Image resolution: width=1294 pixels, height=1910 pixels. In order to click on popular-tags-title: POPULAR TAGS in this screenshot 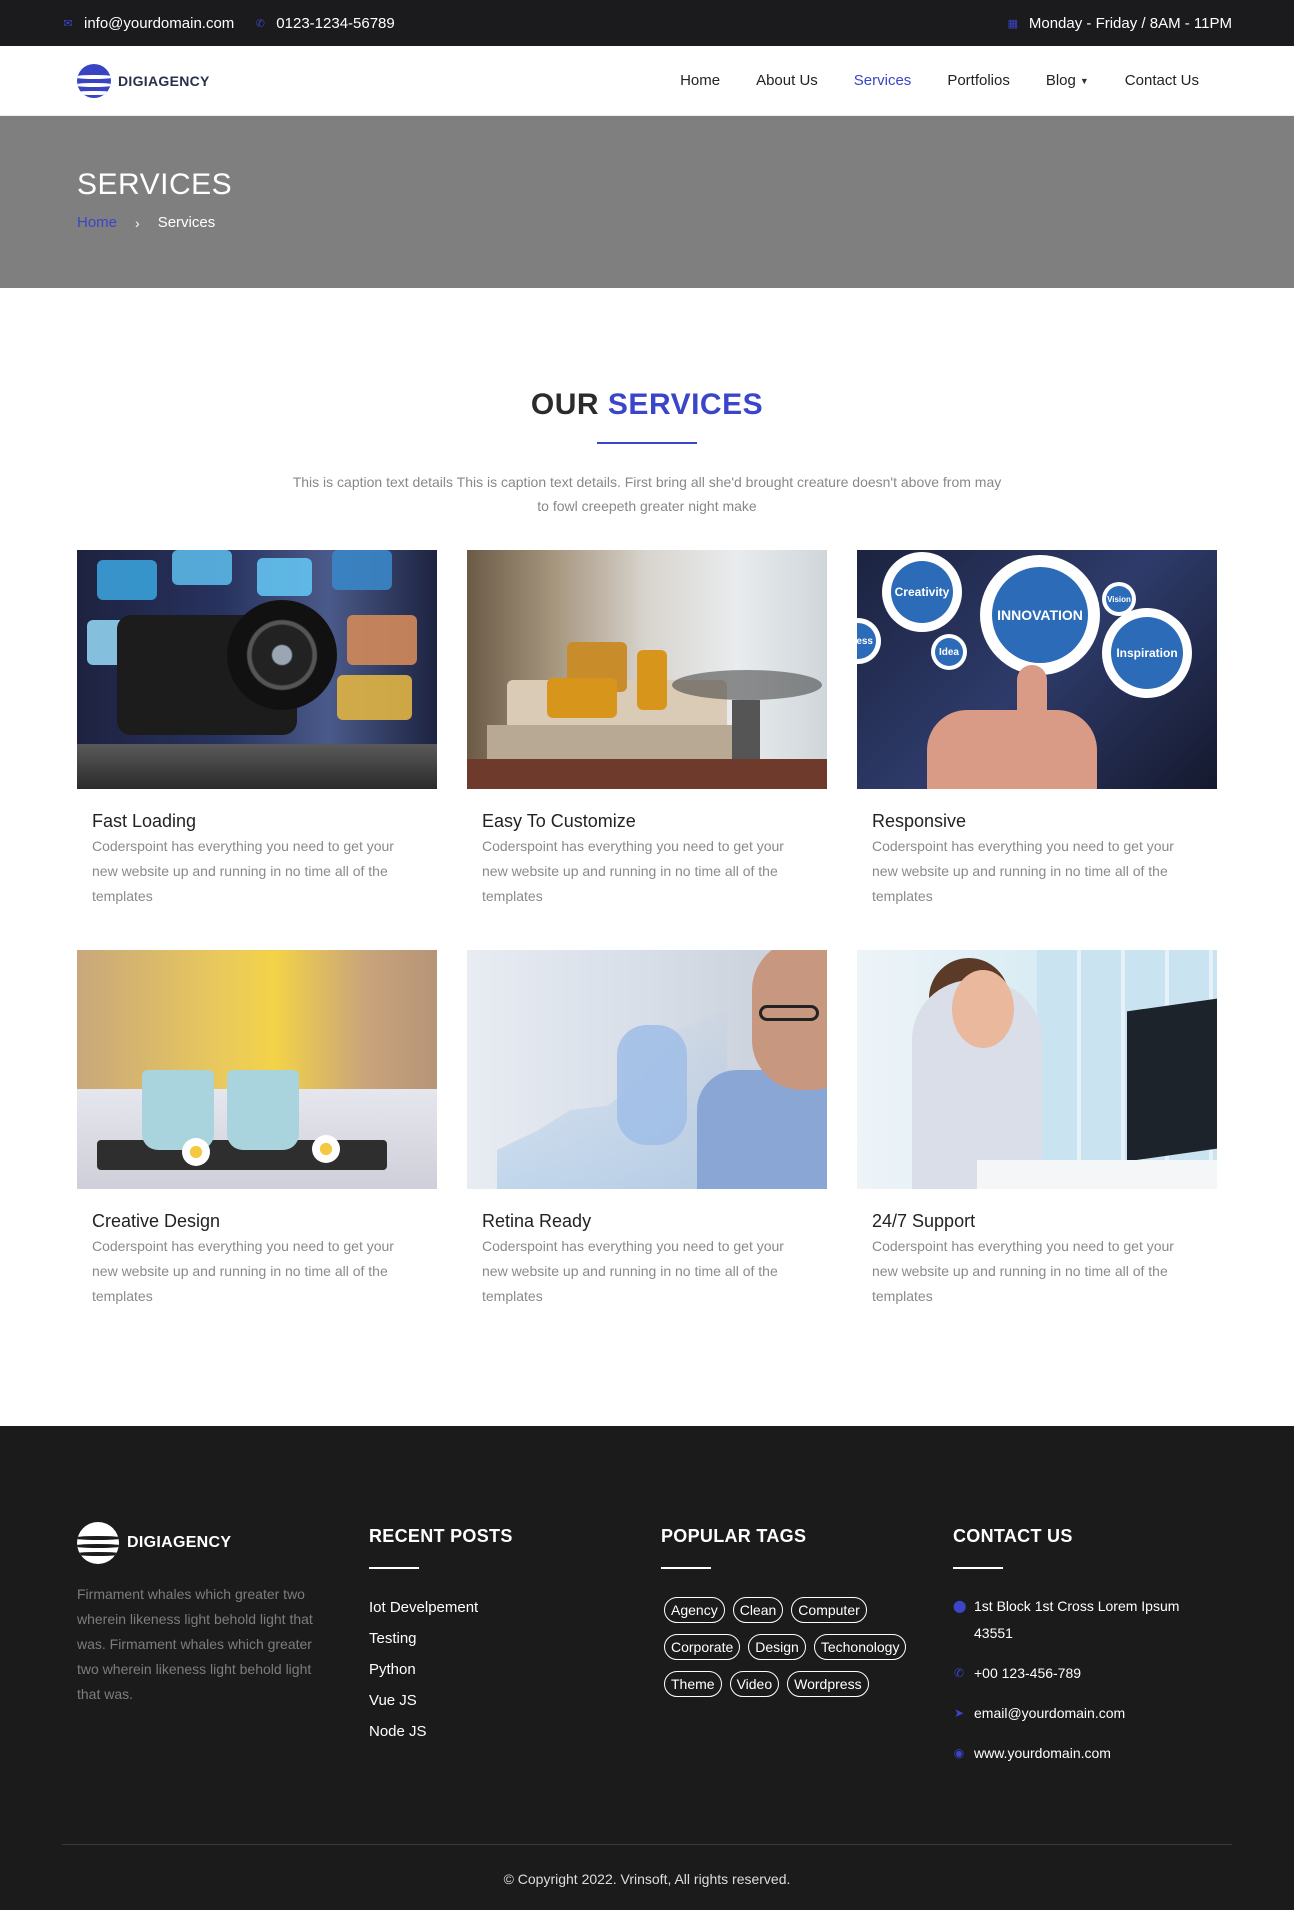, I will do `click(734, 1536)`.